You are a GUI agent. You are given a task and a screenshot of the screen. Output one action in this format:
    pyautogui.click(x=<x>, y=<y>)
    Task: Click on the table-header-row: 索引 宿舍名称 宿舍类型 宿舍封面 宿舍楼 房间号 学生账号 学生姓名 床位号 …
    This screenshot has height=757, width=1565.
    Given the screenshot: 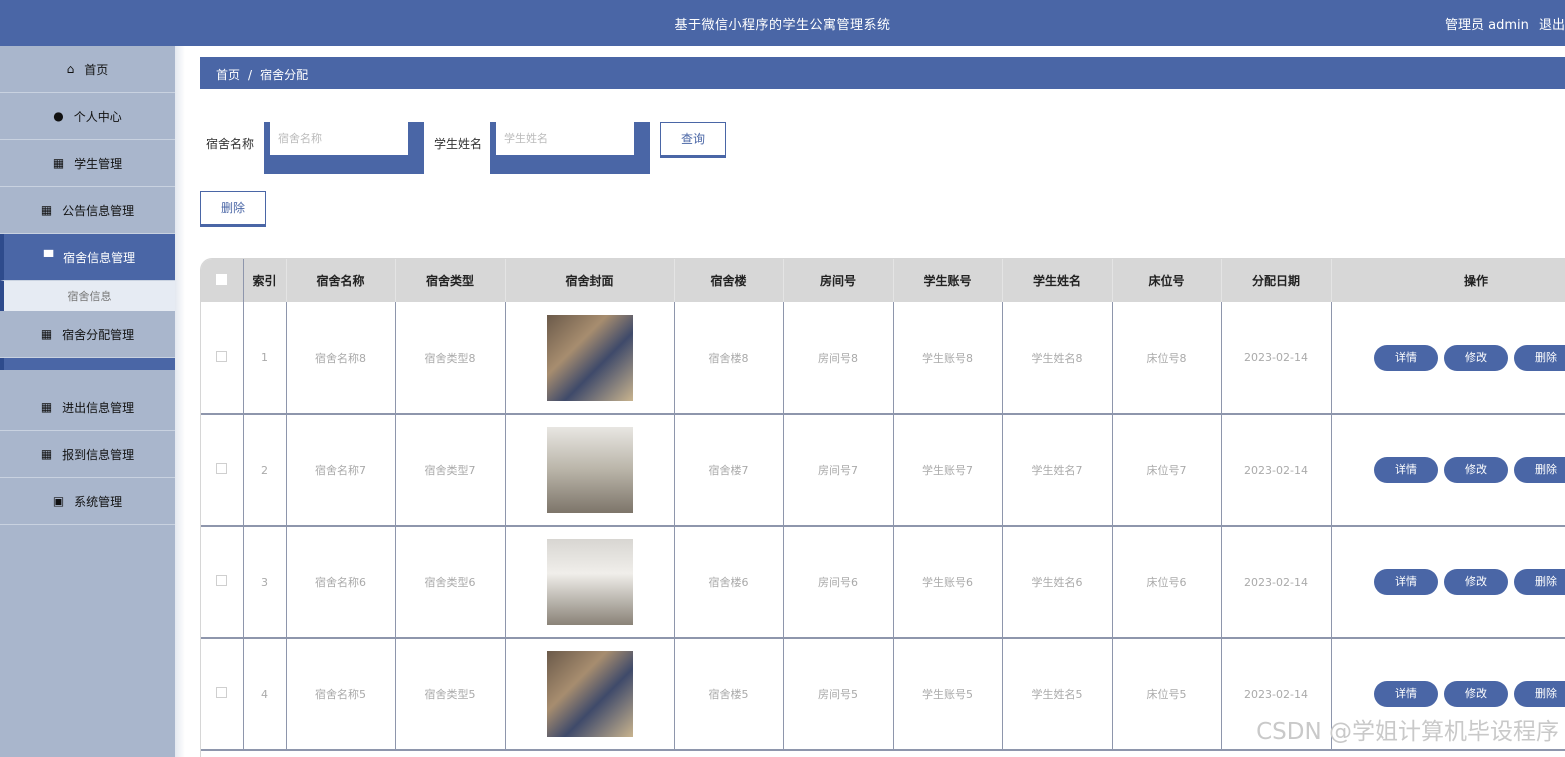 What is the action you would take?
    pyautogui.click(x=883, y=280)
    